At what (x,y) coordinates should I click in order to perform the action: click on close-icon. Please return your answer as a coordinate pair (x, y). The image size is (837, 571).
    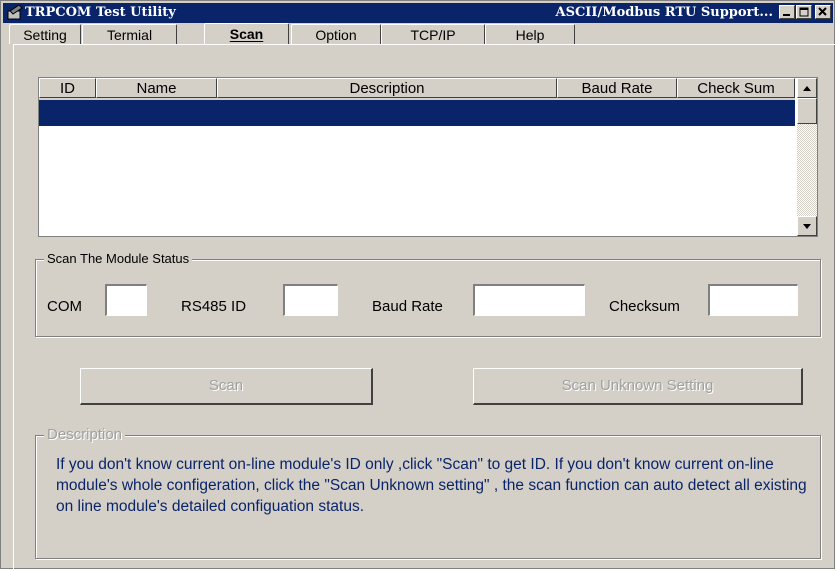
    Looking at the image, I should click on (822, 11).